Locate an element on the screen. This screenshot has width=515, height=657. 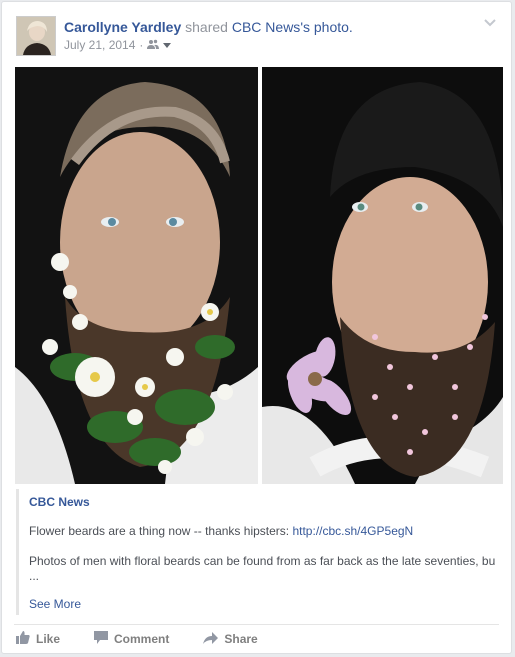
friends-icon is located at coordinates (153, 45).